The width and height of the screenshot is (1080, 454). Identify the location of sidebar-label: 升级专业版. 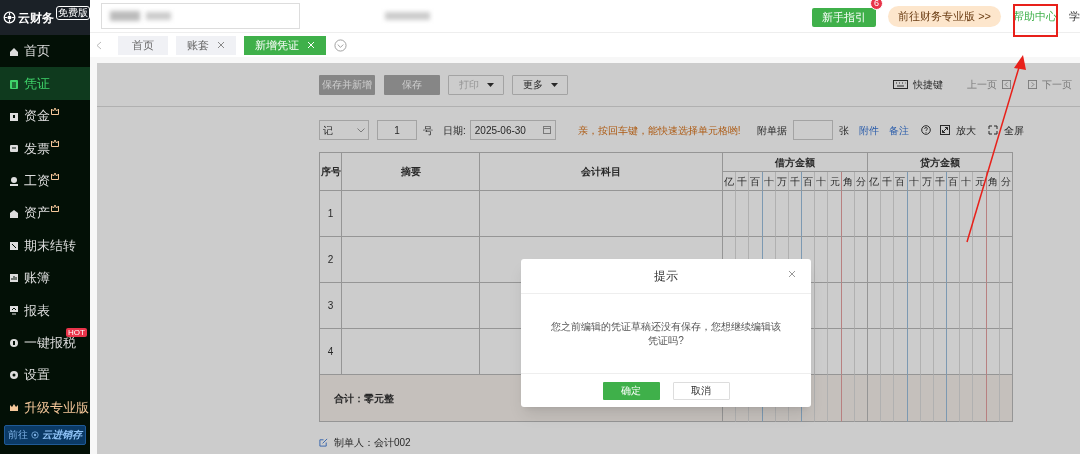
(56, 407).